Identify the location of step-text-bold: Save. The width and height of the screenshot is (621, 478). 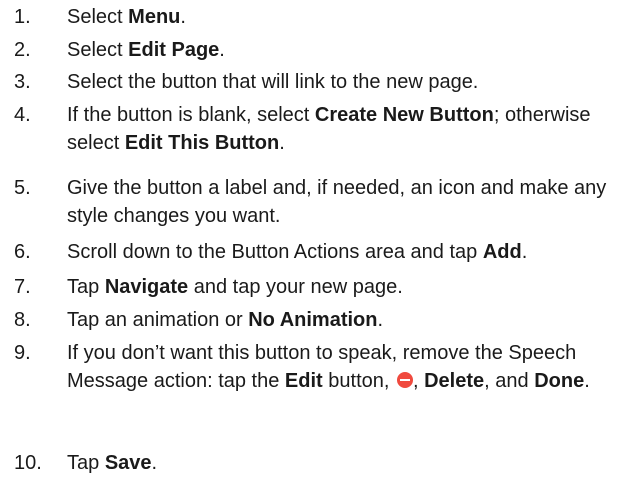
(128, 463).